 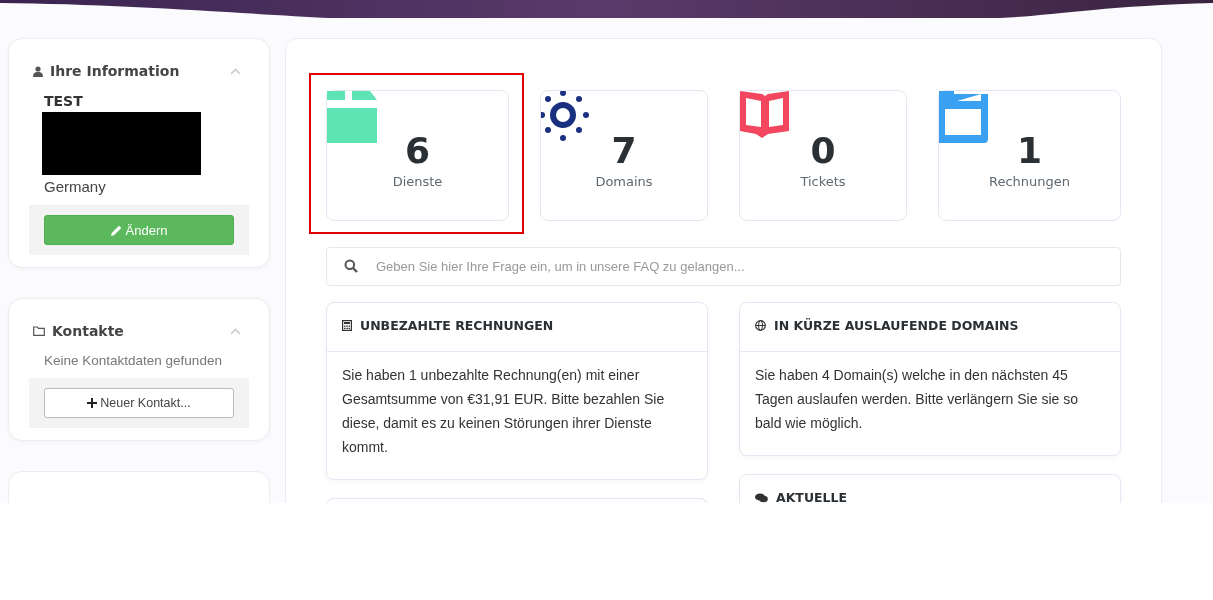 I want to click on plus-icon, so click(x=92, y=403).